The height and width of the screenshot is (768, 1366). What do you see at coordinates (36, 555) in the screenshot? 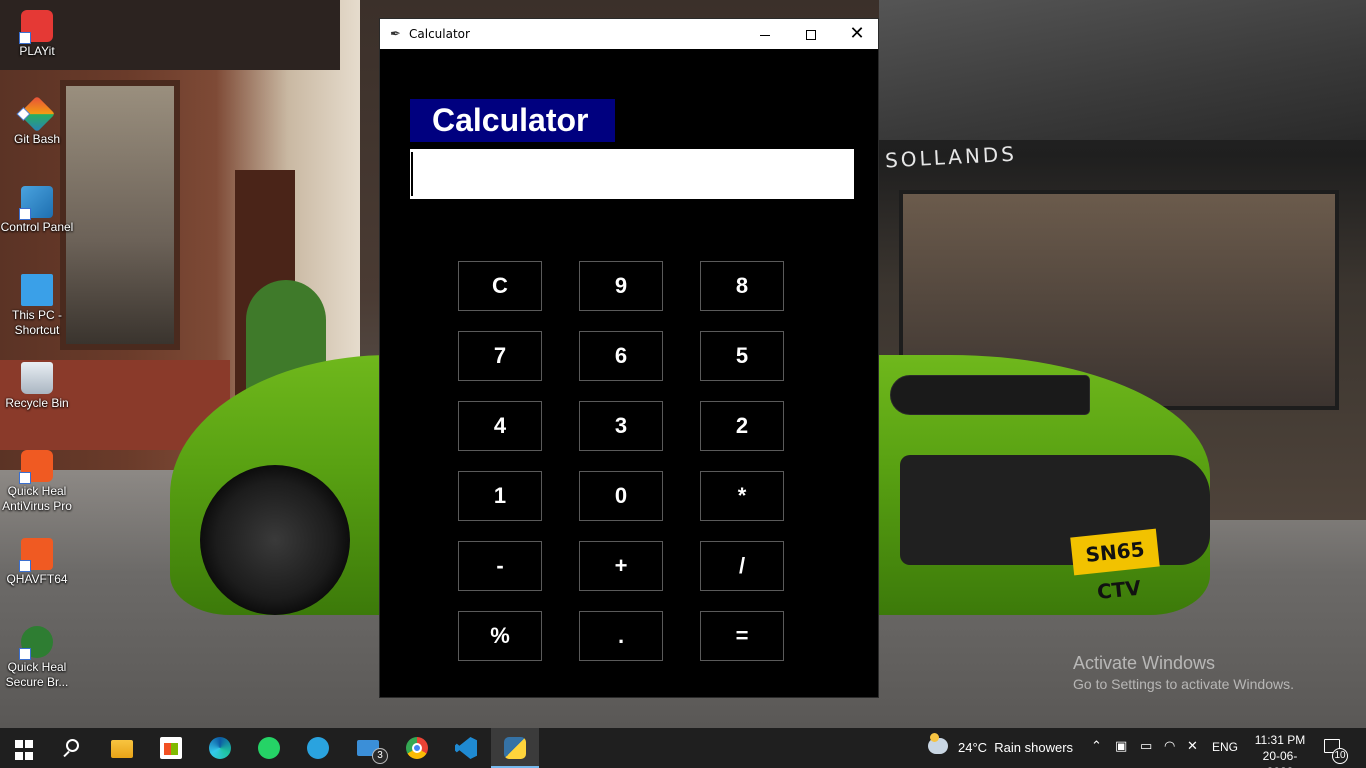
I see `qhavft64-icon` at bounding box center [36, 555].